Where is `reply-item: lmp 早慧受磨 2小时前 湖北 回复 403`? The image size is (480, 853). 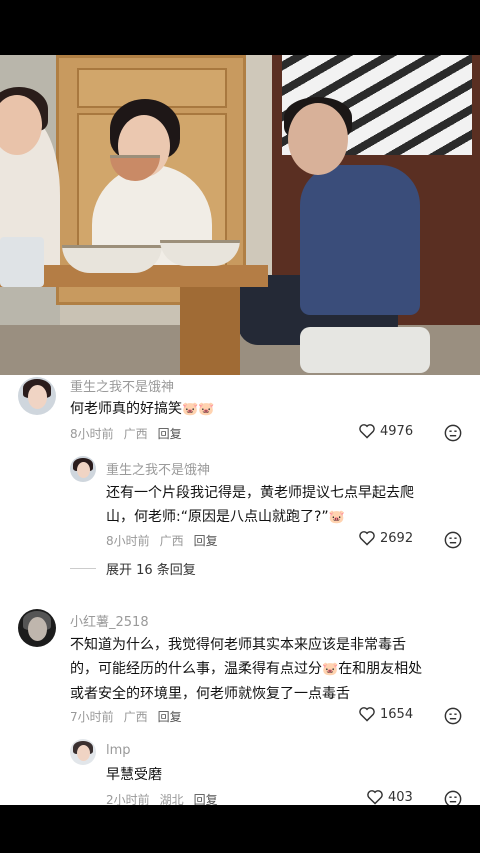 reply-item: lmp 早慧受磨 2小时前 湖北 回复 403 is located at coordinates (240, 771).